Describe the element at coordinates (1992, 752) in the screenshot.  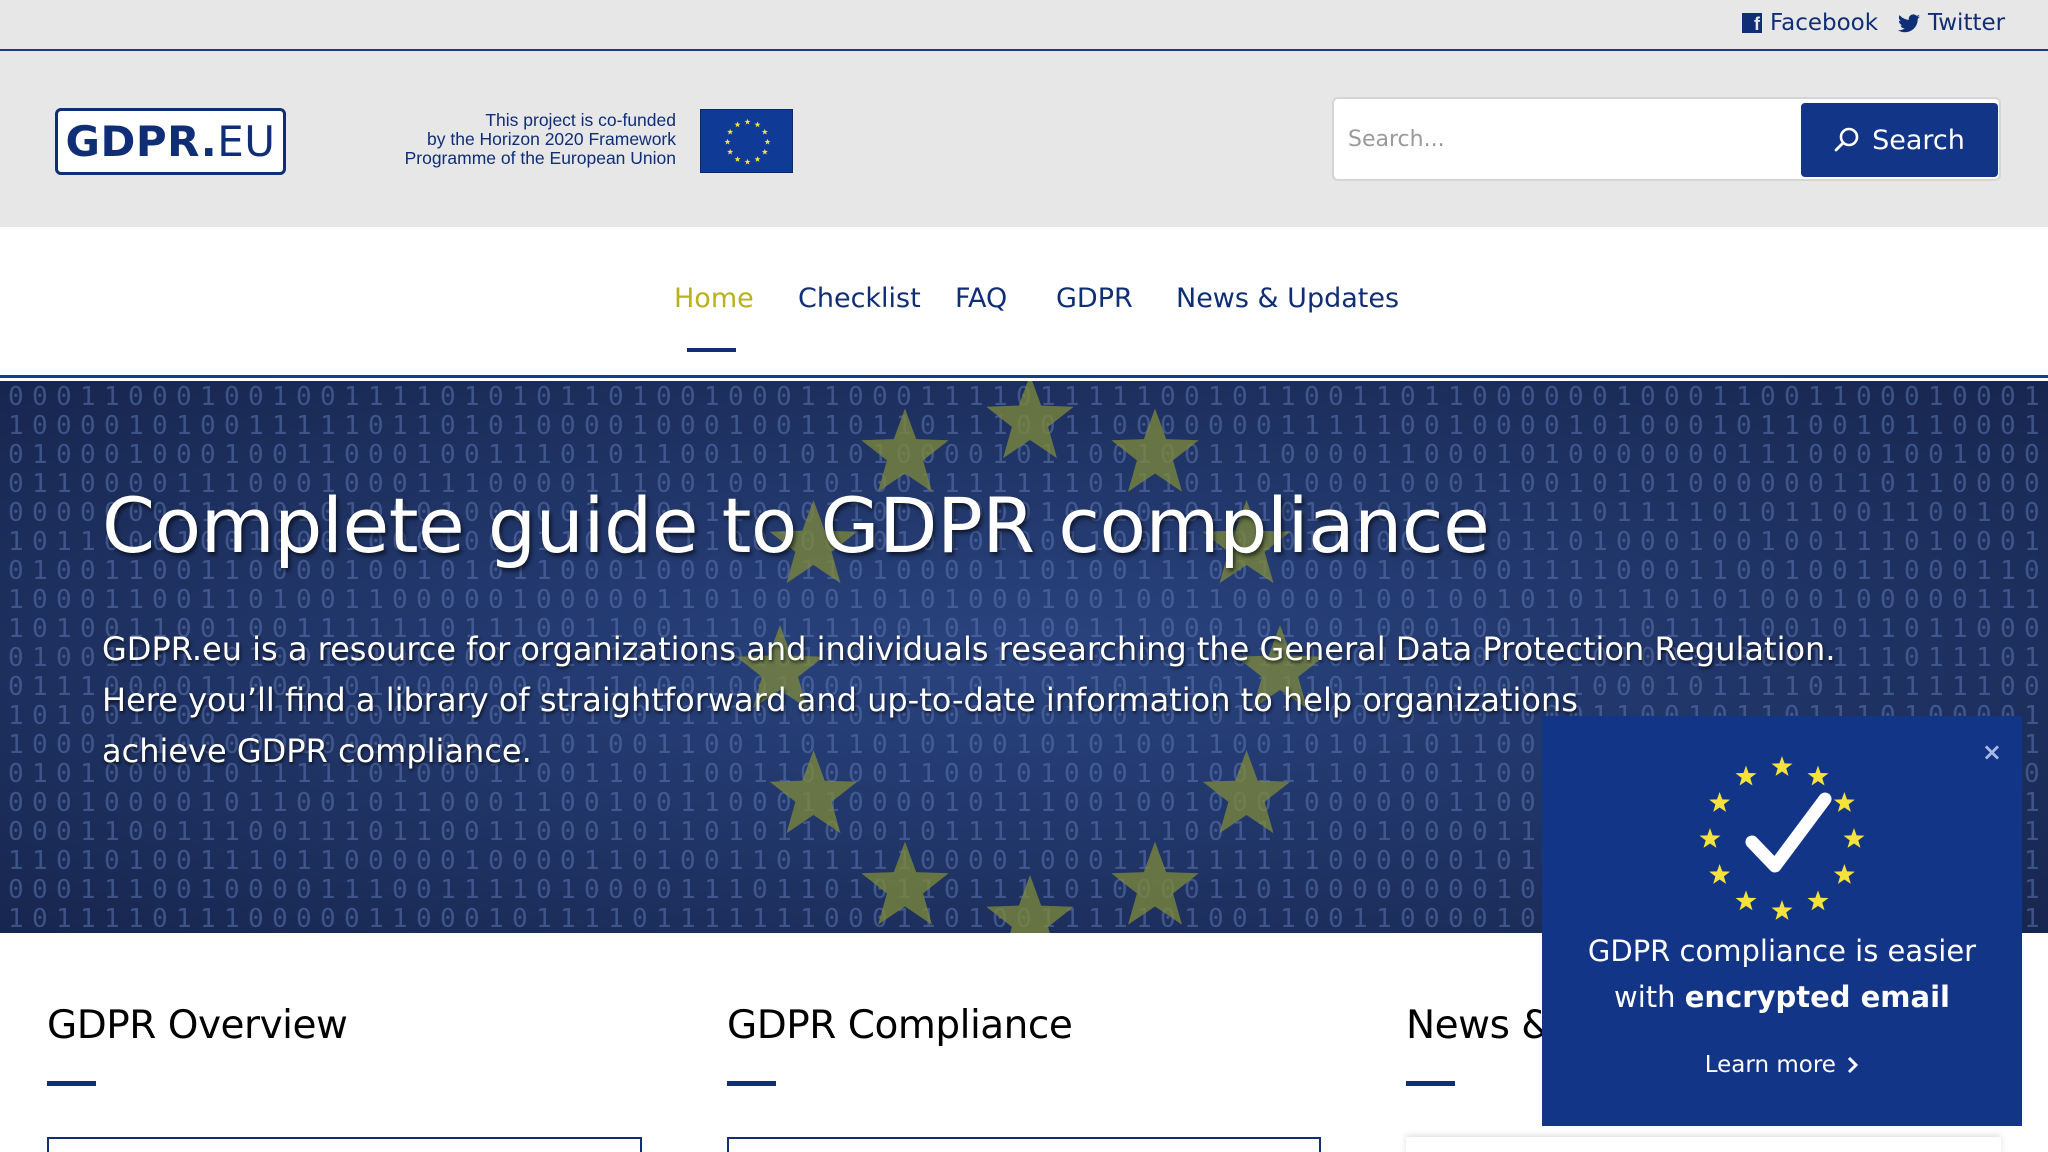
I see `close-icon: ×` at that location.